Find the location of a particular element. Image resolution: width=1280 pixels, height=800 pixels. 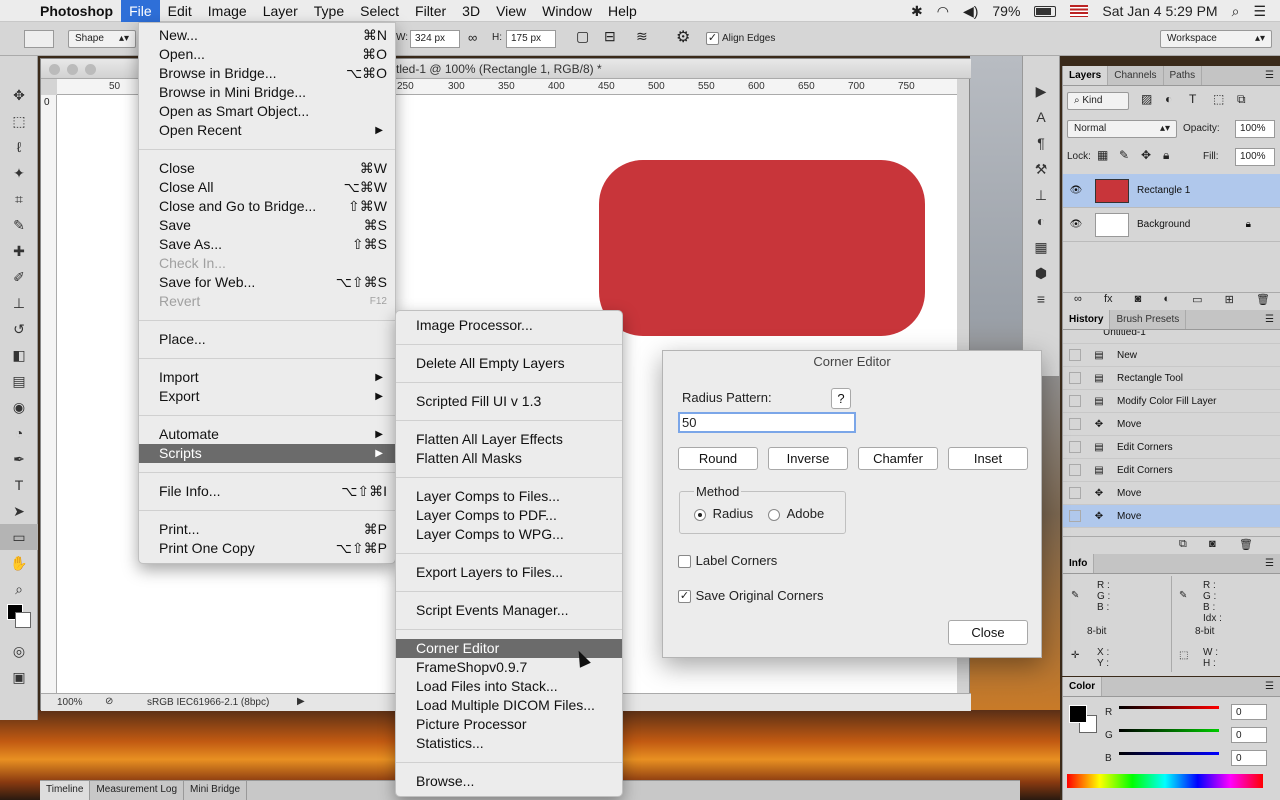

tab-channels: Channels is located at coordinates (1136, 75).